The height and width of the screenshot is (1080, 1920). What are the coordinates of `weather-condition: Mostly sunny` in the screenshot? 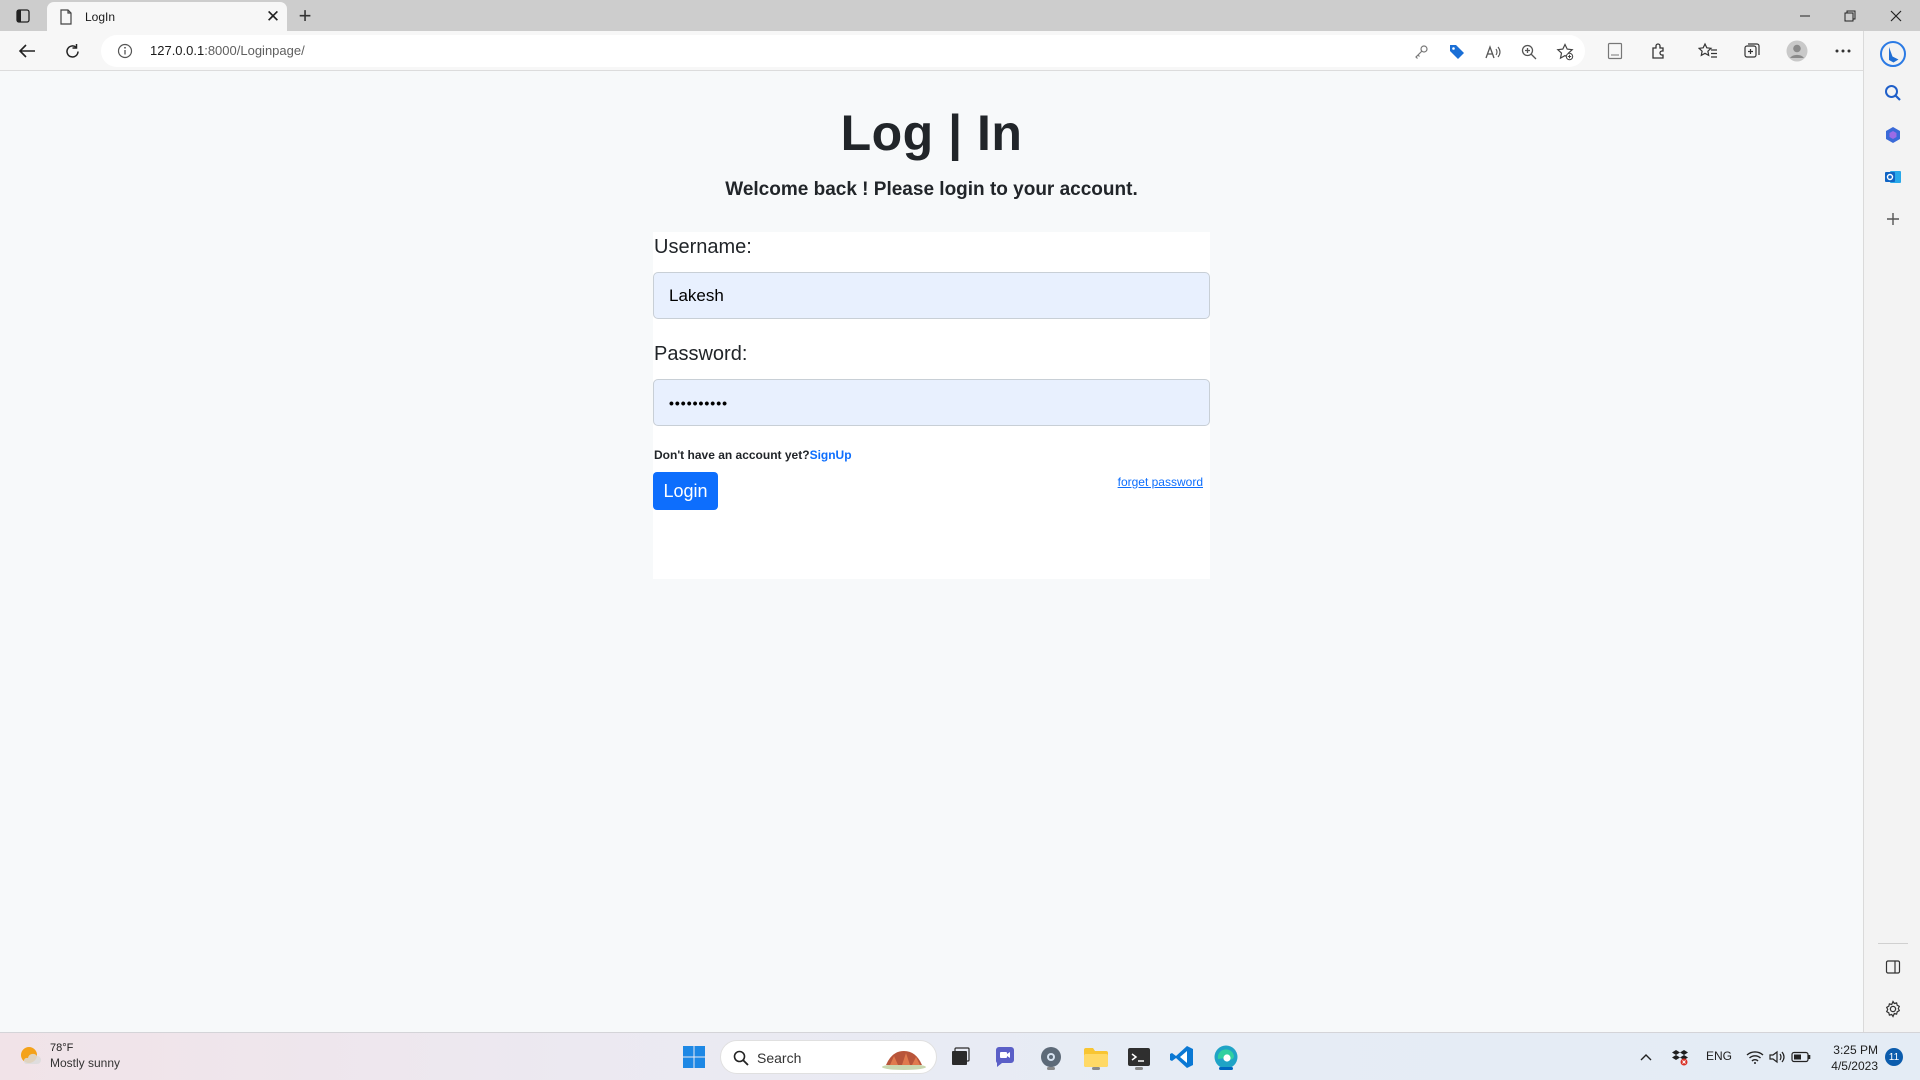 It's located at (85, 1063).